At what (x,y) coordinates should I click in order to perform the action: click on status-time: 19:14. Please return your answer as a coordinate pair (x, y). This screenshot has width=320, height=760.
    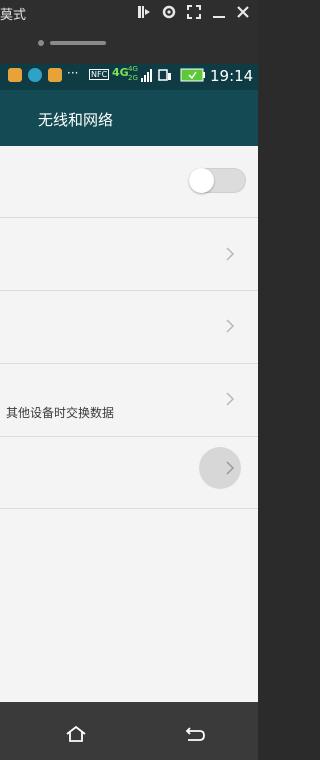
    Looking at the image, I should click on (232, 76).